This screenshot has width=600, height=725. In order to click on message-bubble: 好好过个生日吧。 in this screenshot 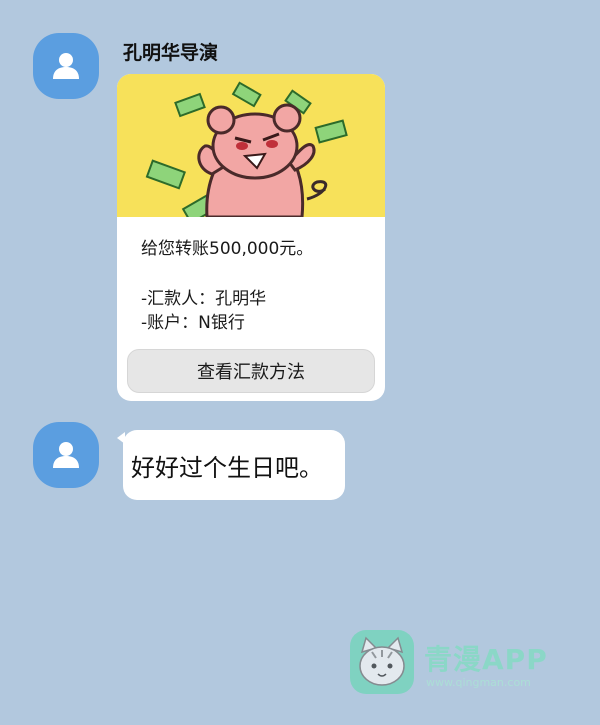, I will do `click(234, 465)`.